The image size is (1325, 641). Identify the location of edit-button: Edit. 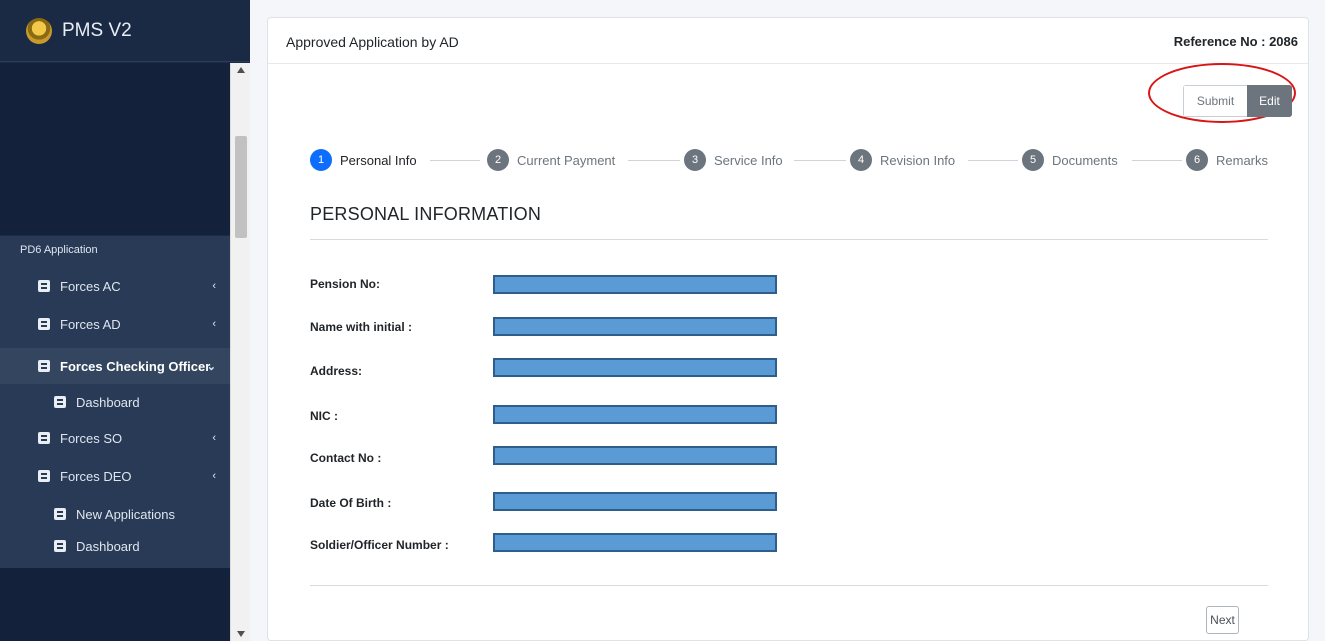
(1269, 101).